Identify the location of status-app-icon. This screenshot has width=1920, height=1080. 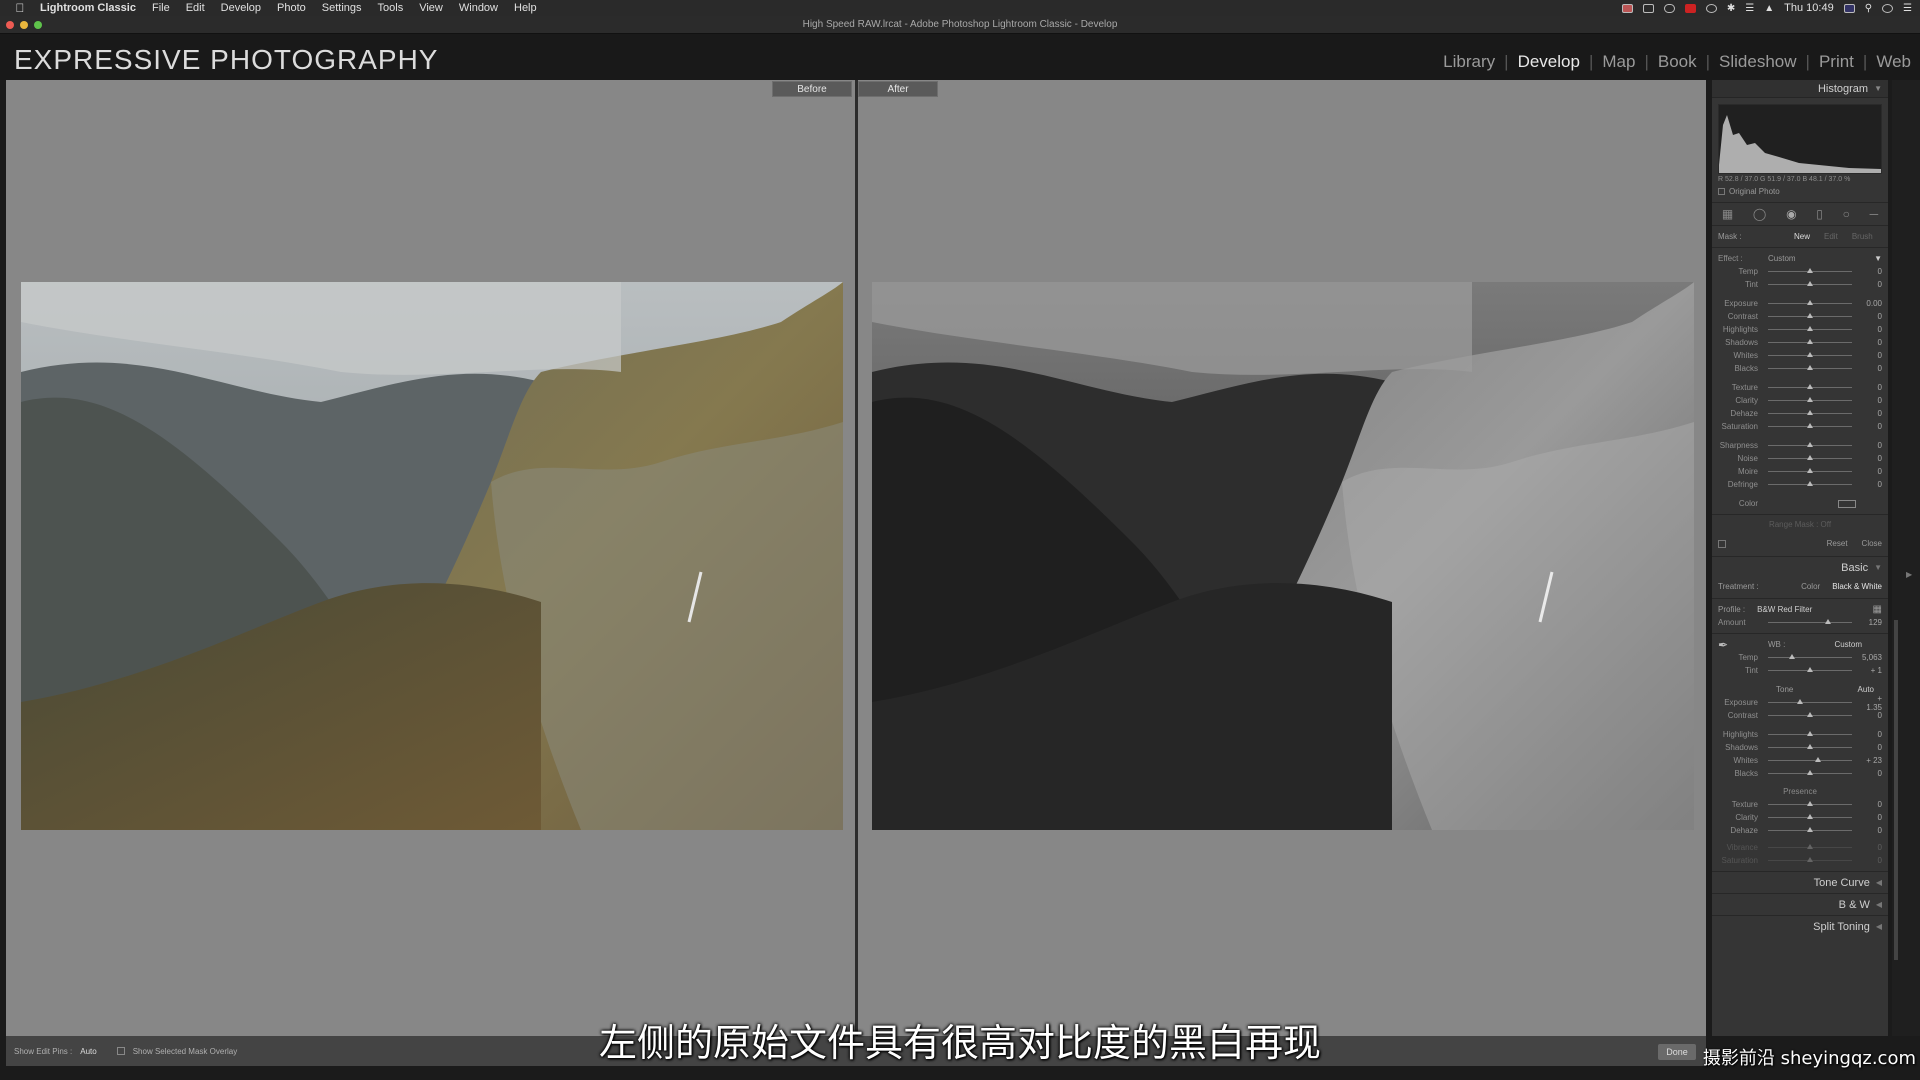
(1627, 8).